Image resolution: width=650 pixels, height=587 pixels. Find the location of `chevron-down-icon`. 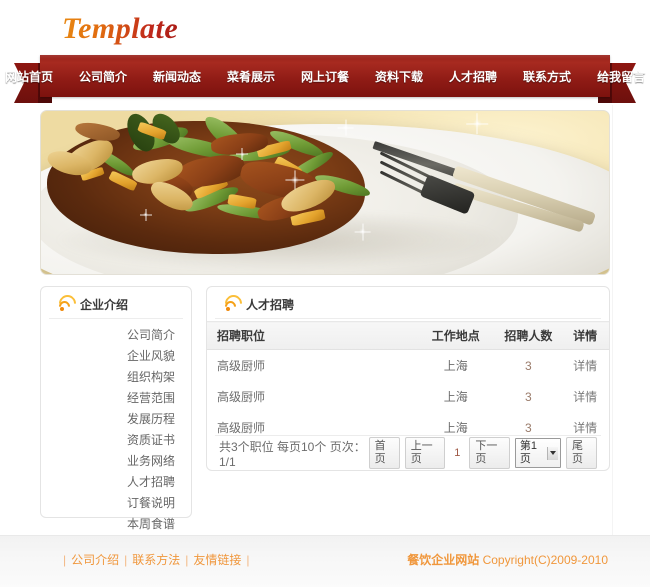

chevron-down-icon is located at coordinates (552, 453).